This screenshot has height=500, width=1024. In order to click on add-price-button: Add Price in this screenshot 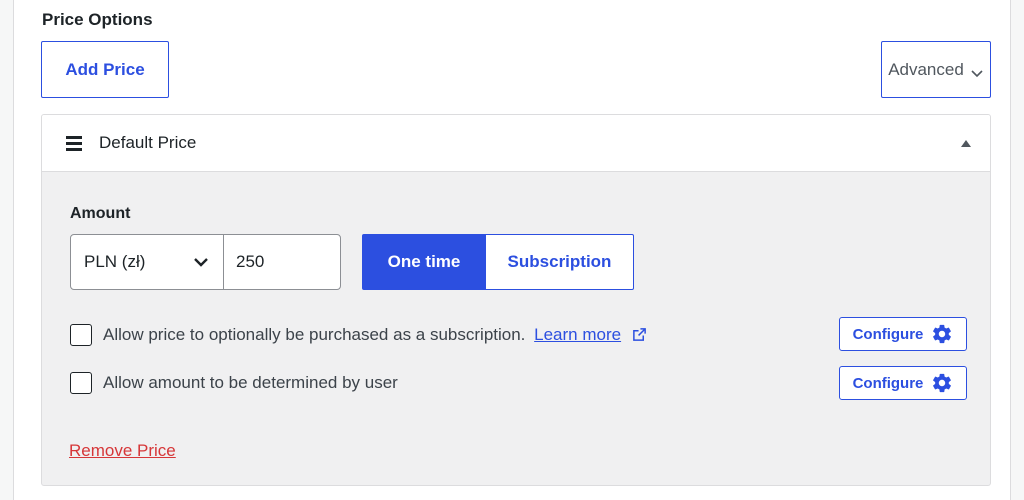, I will do `click(105, 69)`.